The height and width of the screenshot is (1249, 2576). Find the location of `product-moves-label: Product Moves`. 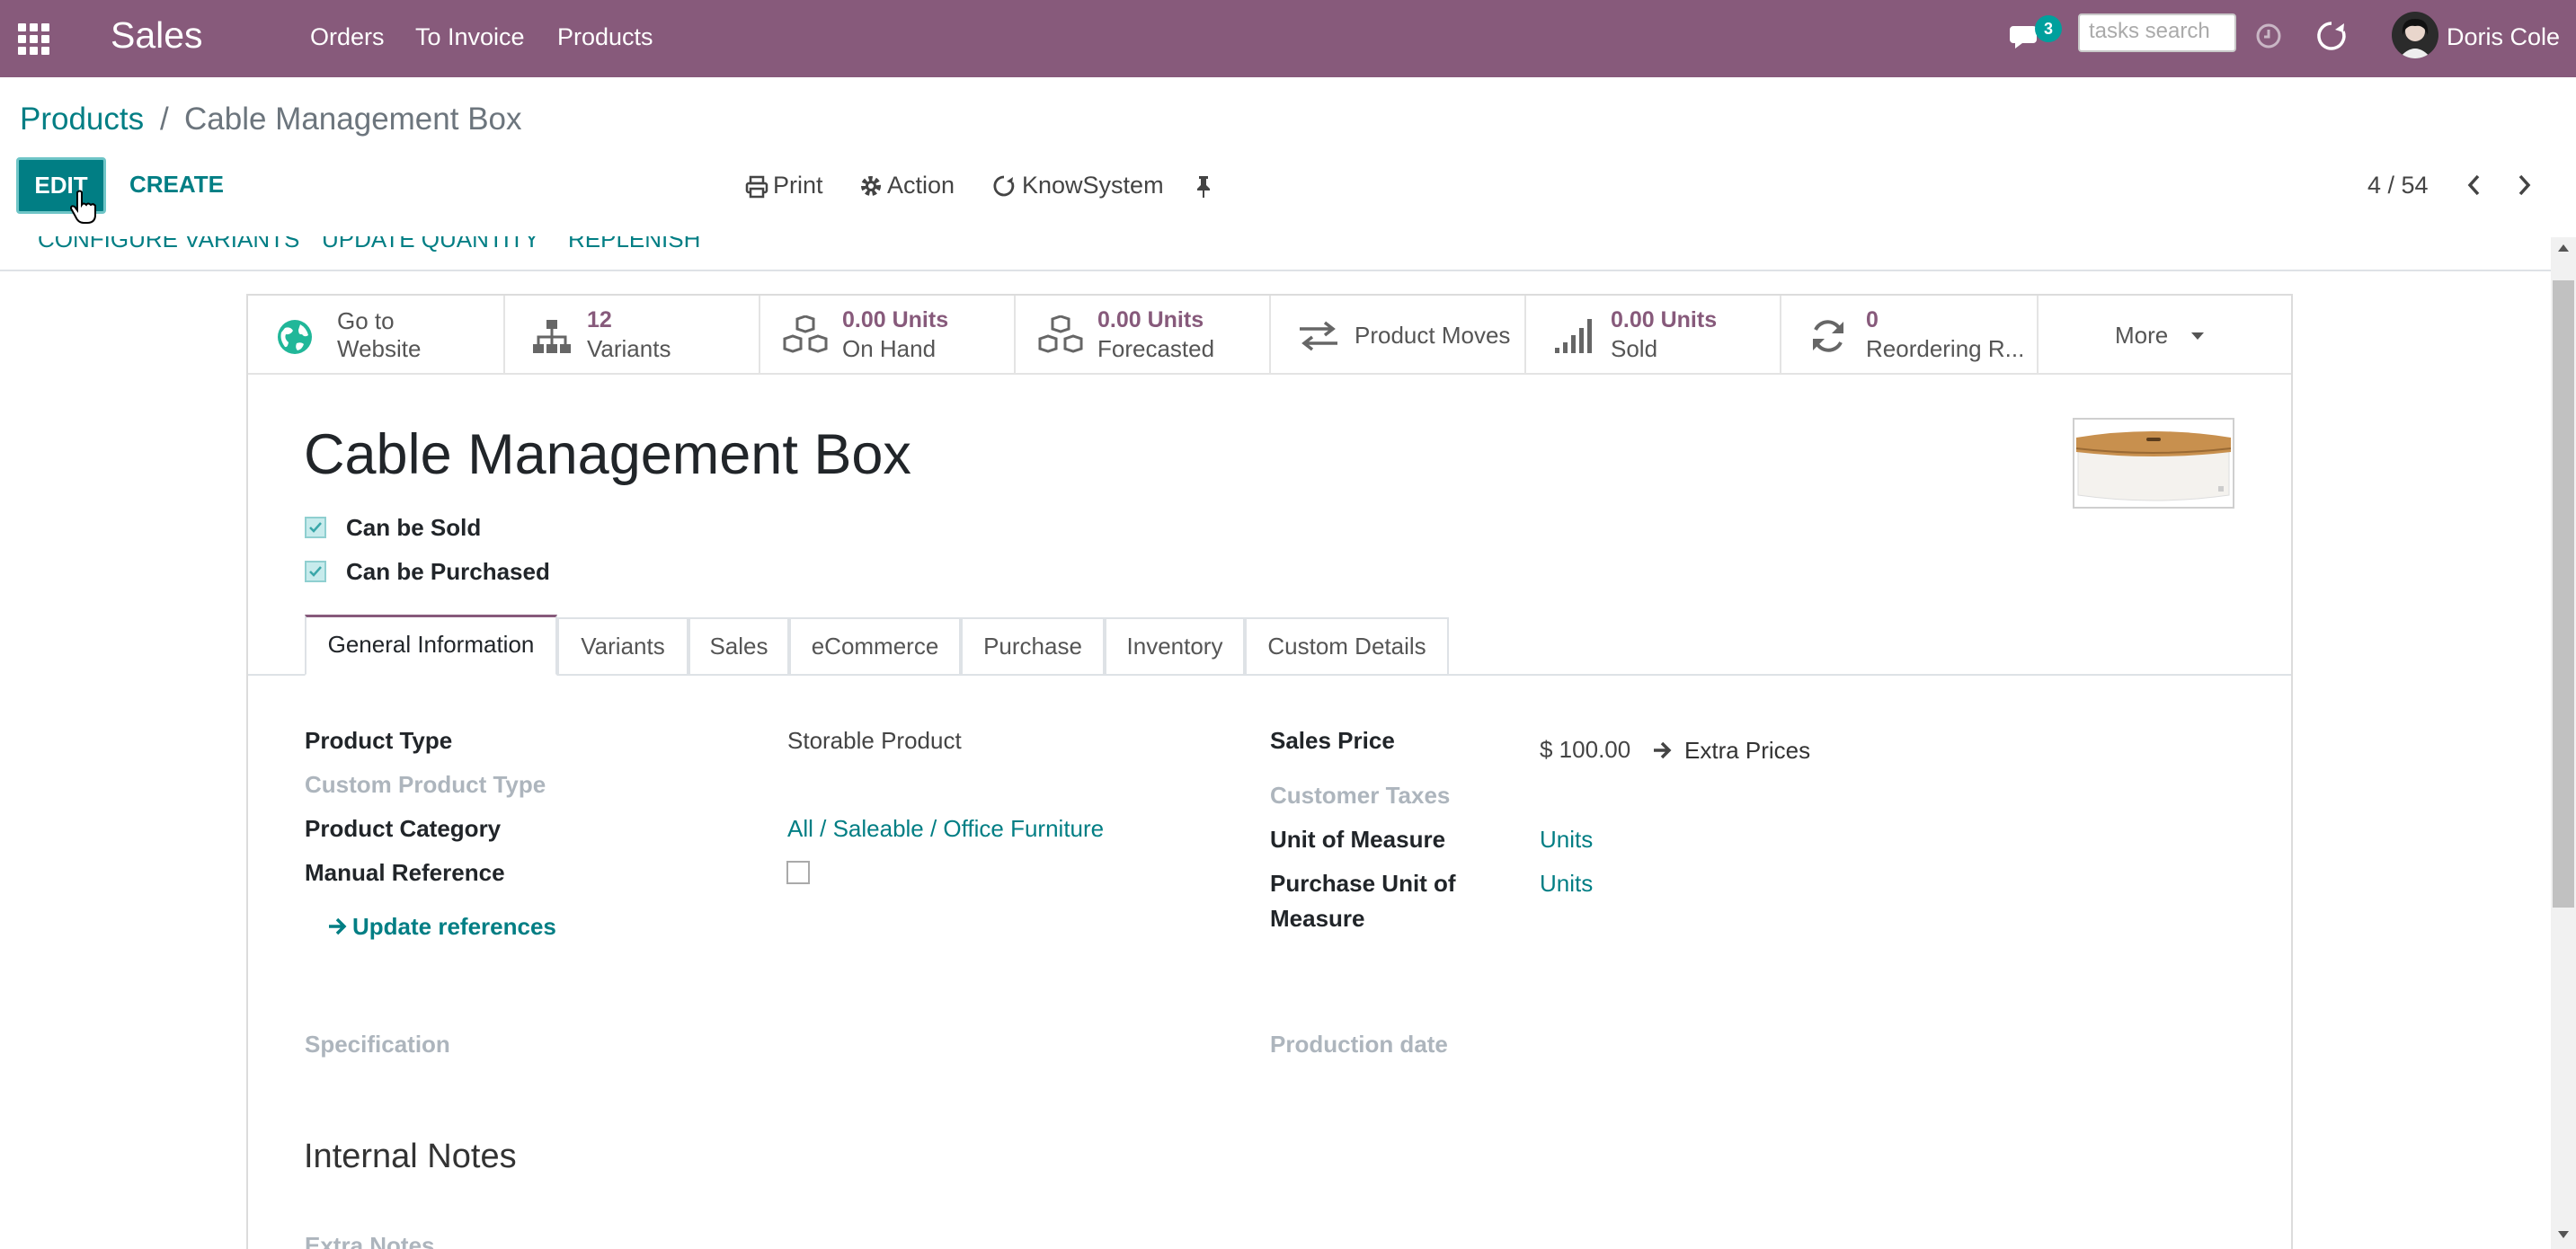

product-moves-label: Product Moves is located at coordinates (1433, 335).